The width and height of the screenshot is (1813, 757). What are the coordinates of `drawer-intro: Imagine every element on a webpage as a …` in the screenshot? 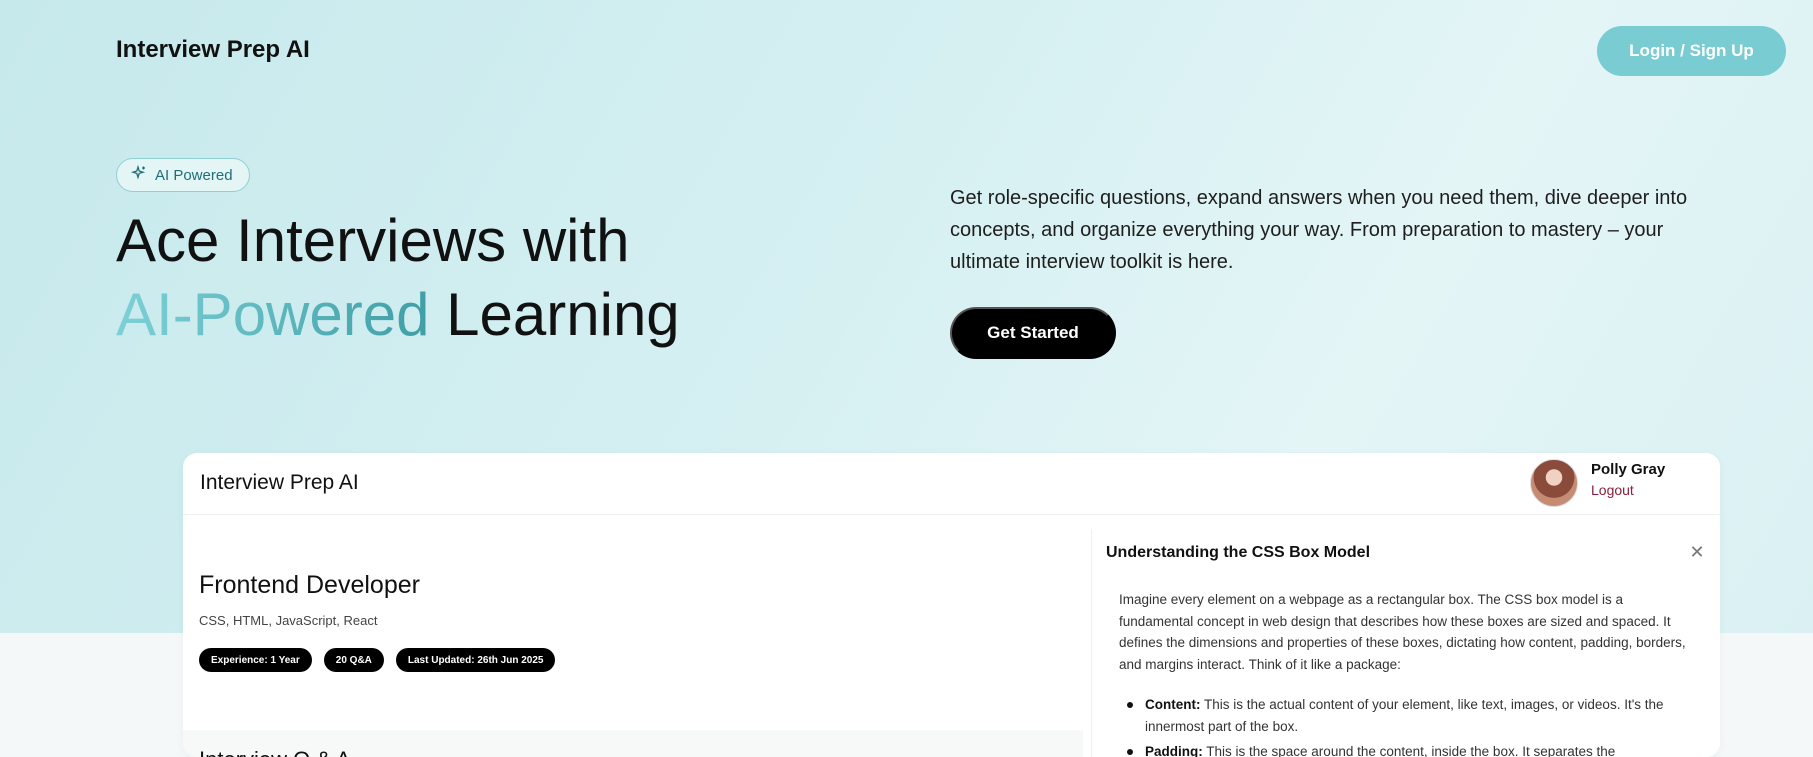 It's located at (1402, 632).